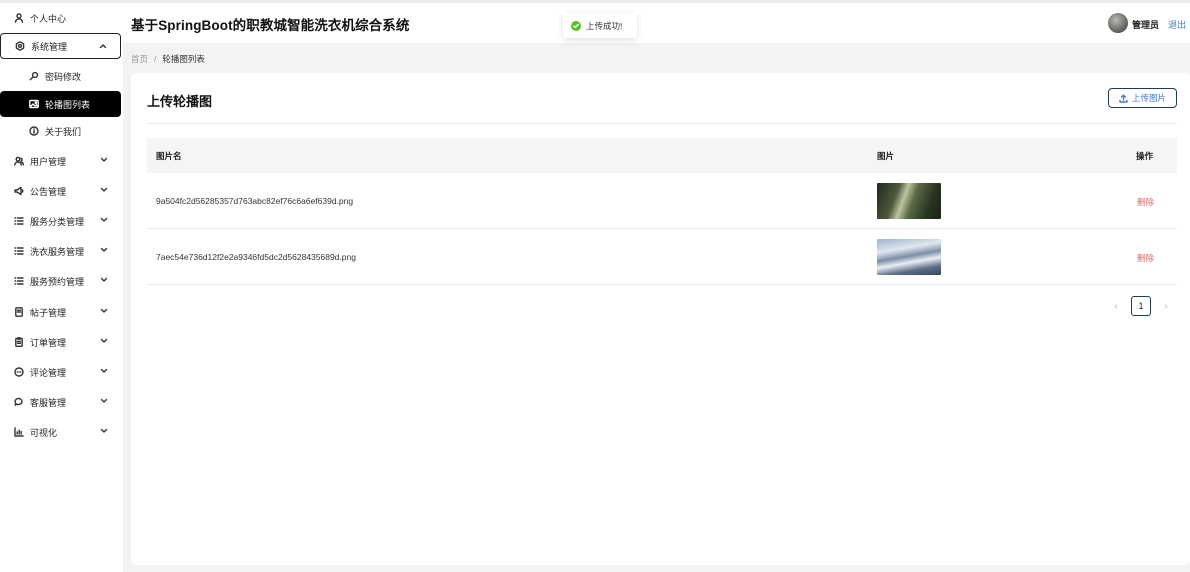 The height and width of the screenshot is (572, 1190). What do you see at coordinates (1123, 98) in the screenshot?
I see `upload-icon` at bounding box center [1123, 98].